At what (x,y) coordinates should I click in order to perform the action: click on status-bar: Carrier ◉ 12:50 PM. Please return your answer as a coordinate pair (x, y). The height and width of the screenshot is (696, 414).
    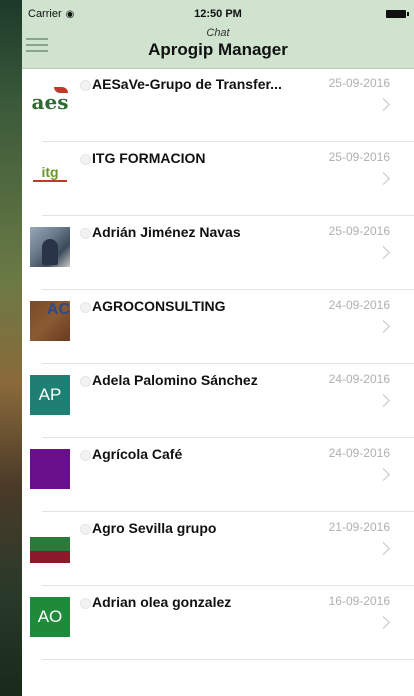
    Looking at the image, I should click on (218, 14).